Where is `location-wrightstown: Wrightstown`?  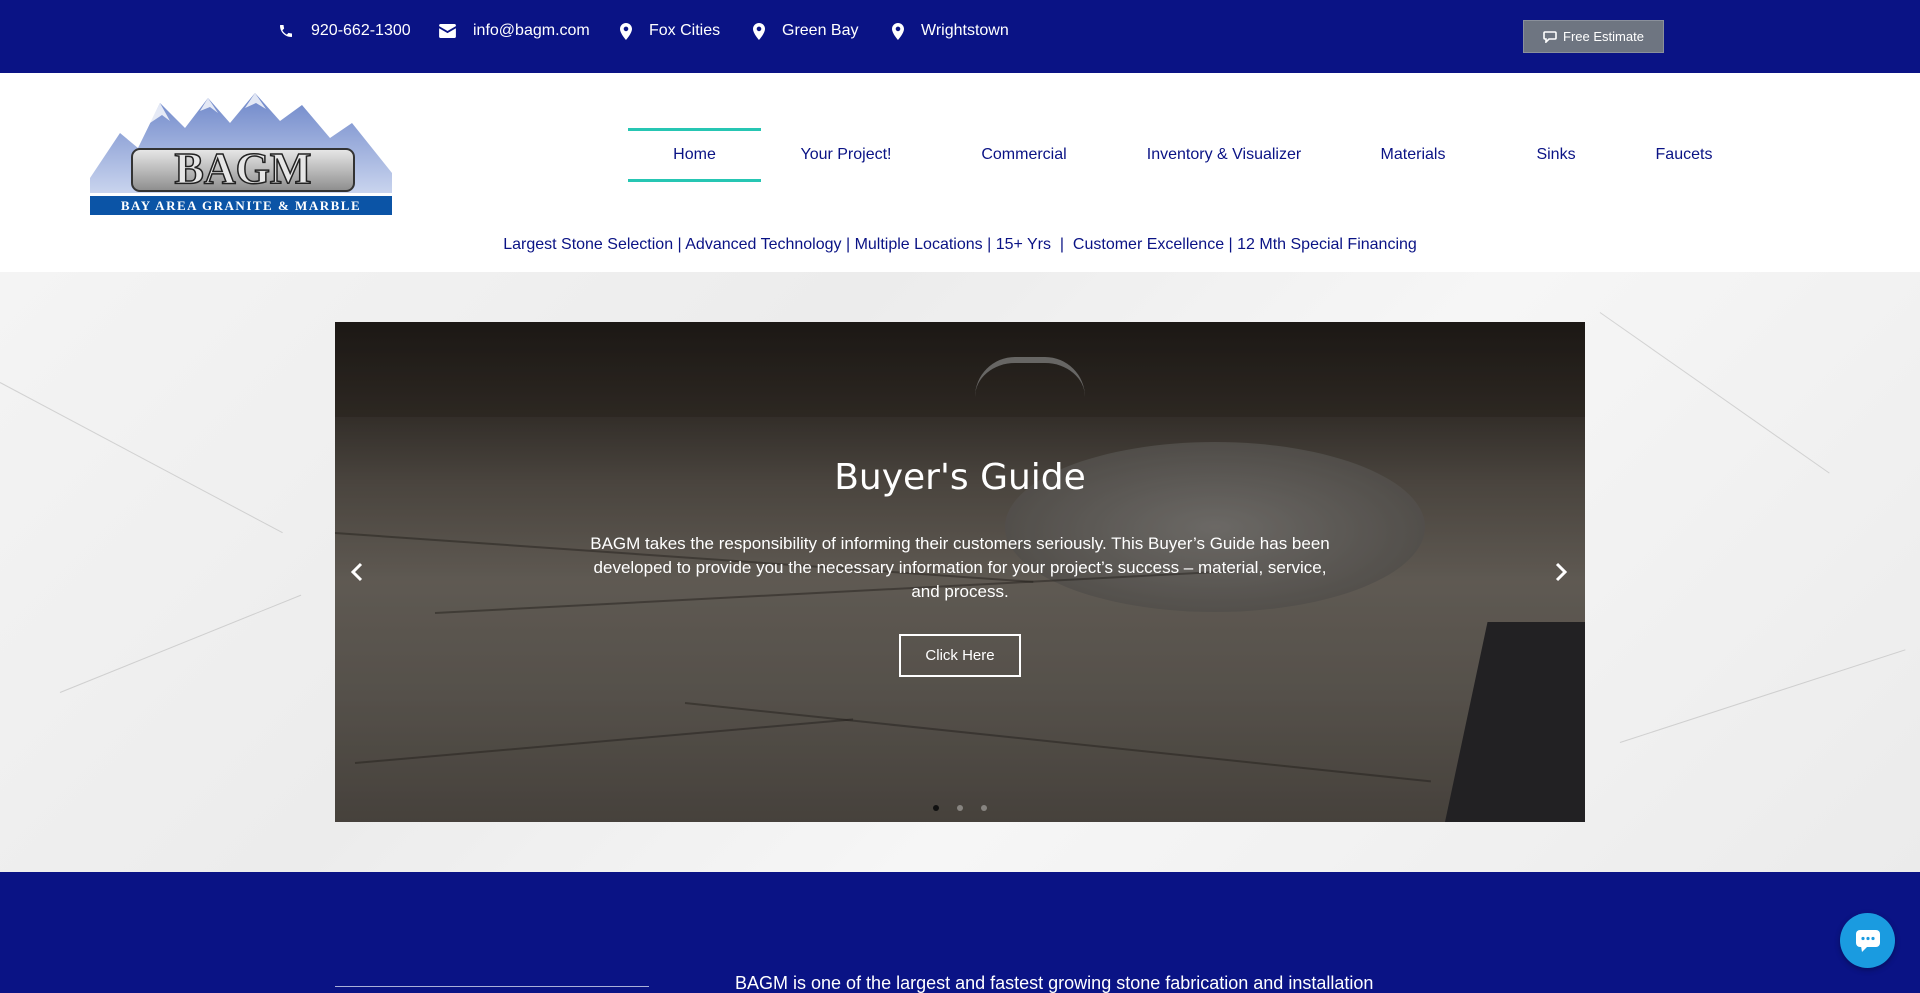
location-wrightstown: Wrightstown is located at coordinates (950, 31).